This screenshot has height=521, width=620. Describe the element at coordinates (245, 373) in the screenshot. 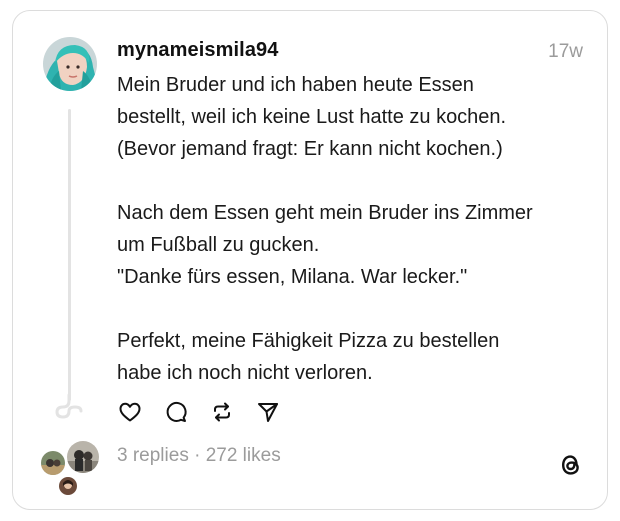

I see `post-line: habe ich noch nicht verloren.` at that location.